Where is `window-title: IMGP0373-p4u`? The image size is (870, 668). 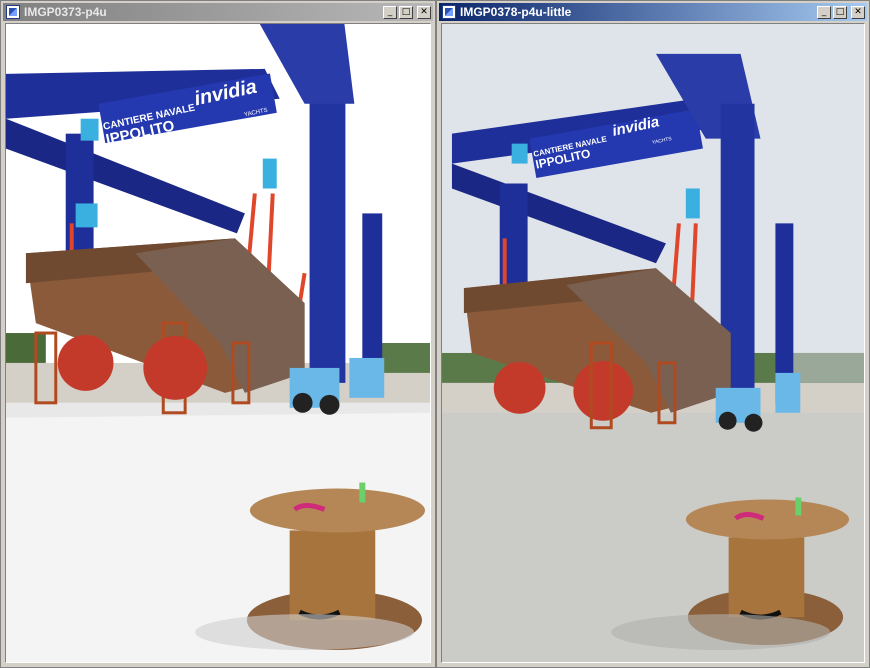 window-title: IMGP0373-p4u is located at coordinates (65, 12).